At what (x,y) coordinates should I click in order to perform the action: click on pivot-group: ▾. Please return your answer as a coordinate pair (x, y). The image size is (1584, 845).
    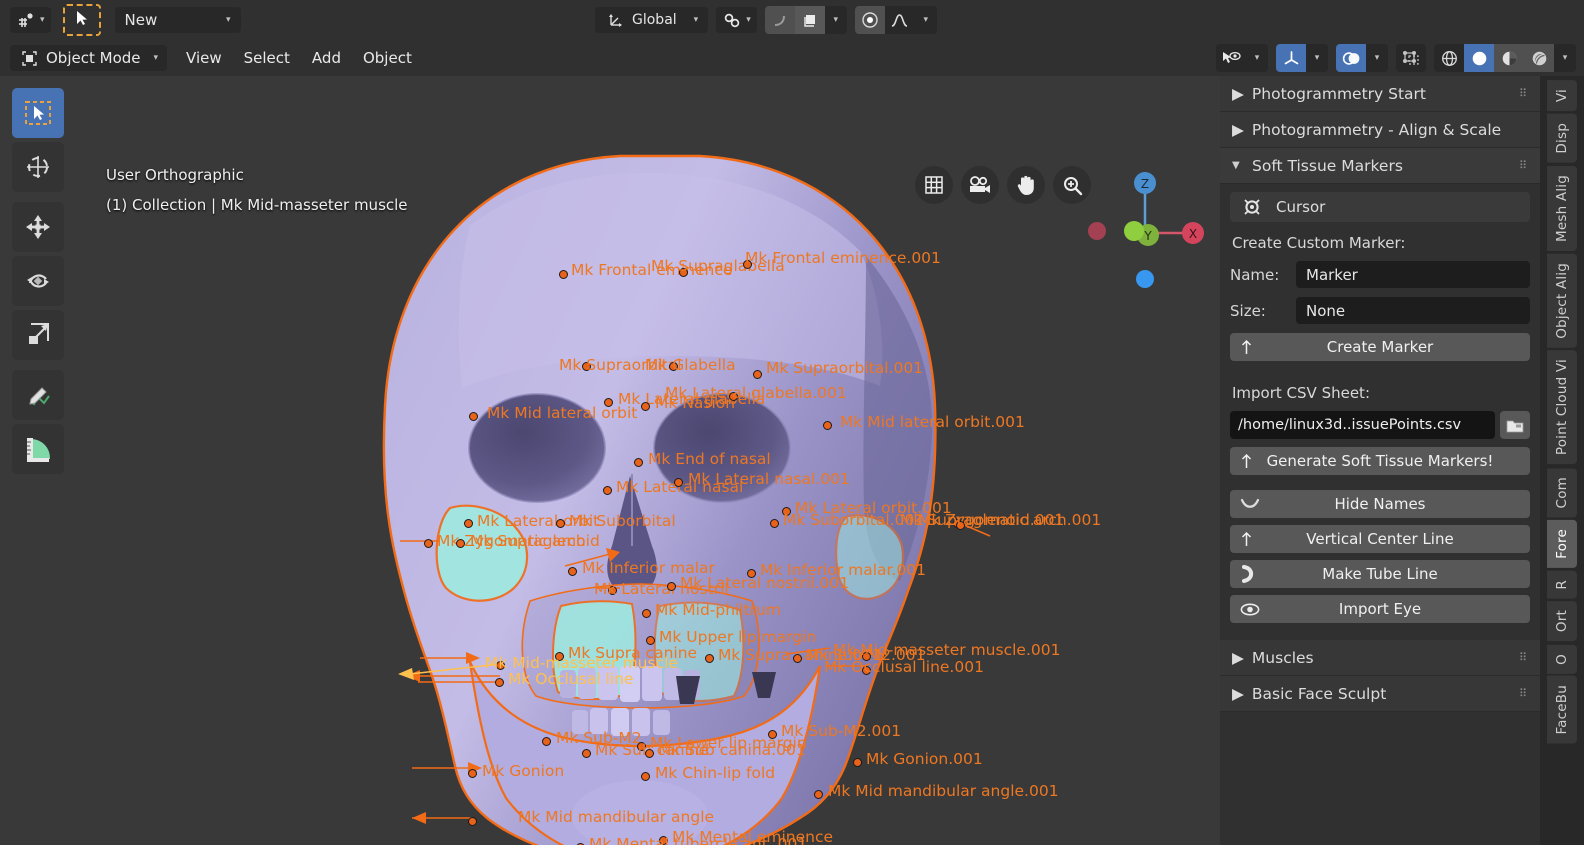
    Looking at the image, I should click on (805, 20).